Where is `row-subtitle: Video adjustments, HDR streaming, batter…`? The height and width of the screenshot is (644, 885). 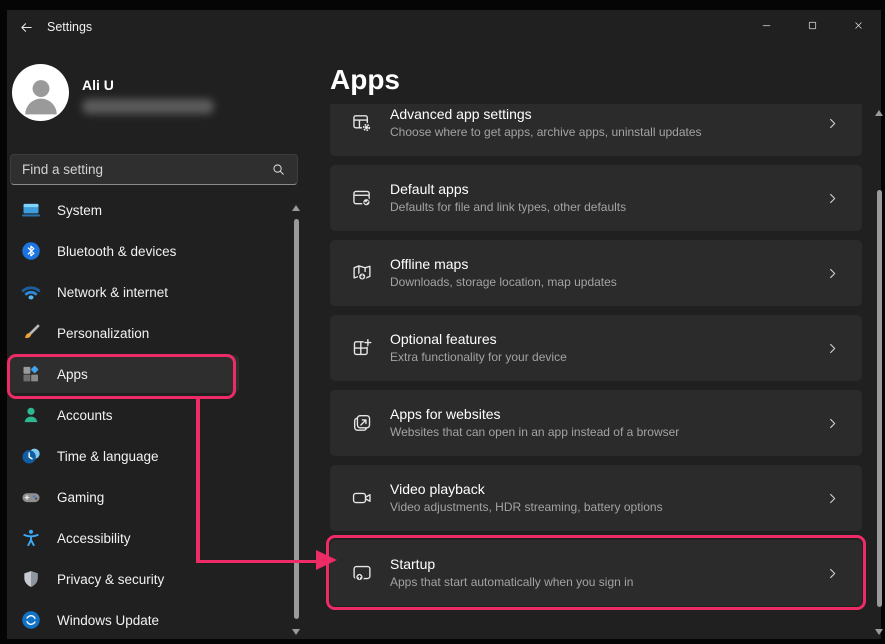
row-subtitle: Video adjustments, HDR streaming, batter… is located at coordinates (526, 507).